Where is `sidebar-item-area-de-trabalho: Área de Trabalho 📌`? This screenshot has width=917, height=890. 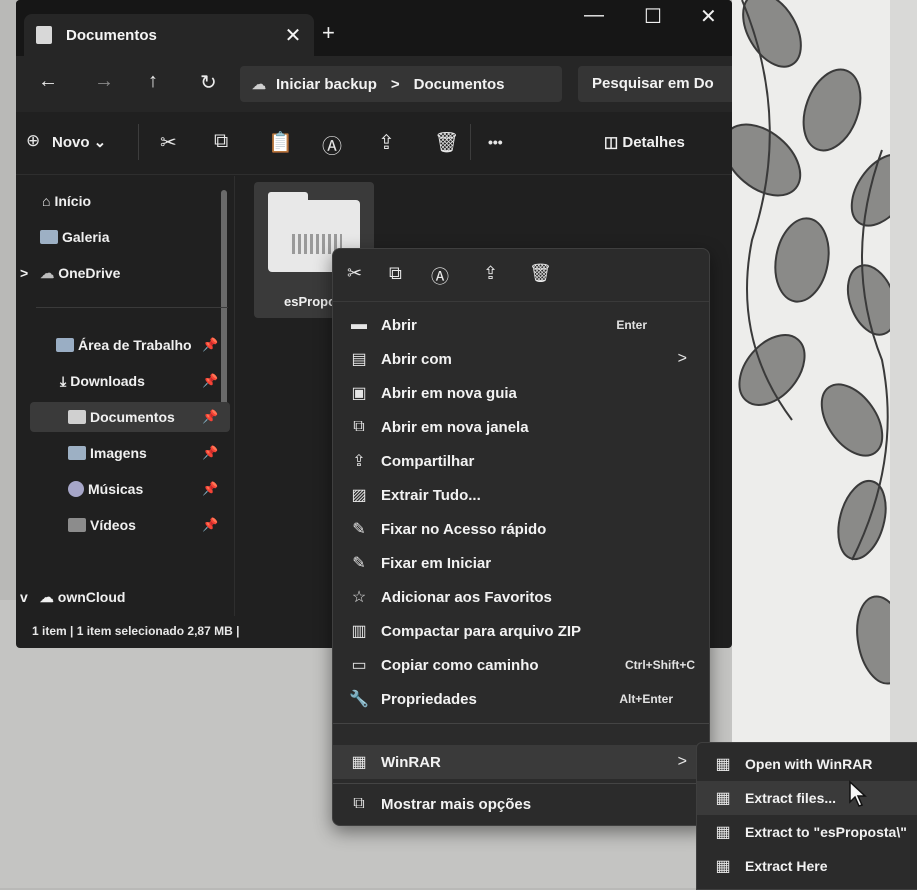 sidebar-item-area-de-trabalho: Área de Trabalho 📌 is located at coordinates (137, 345).